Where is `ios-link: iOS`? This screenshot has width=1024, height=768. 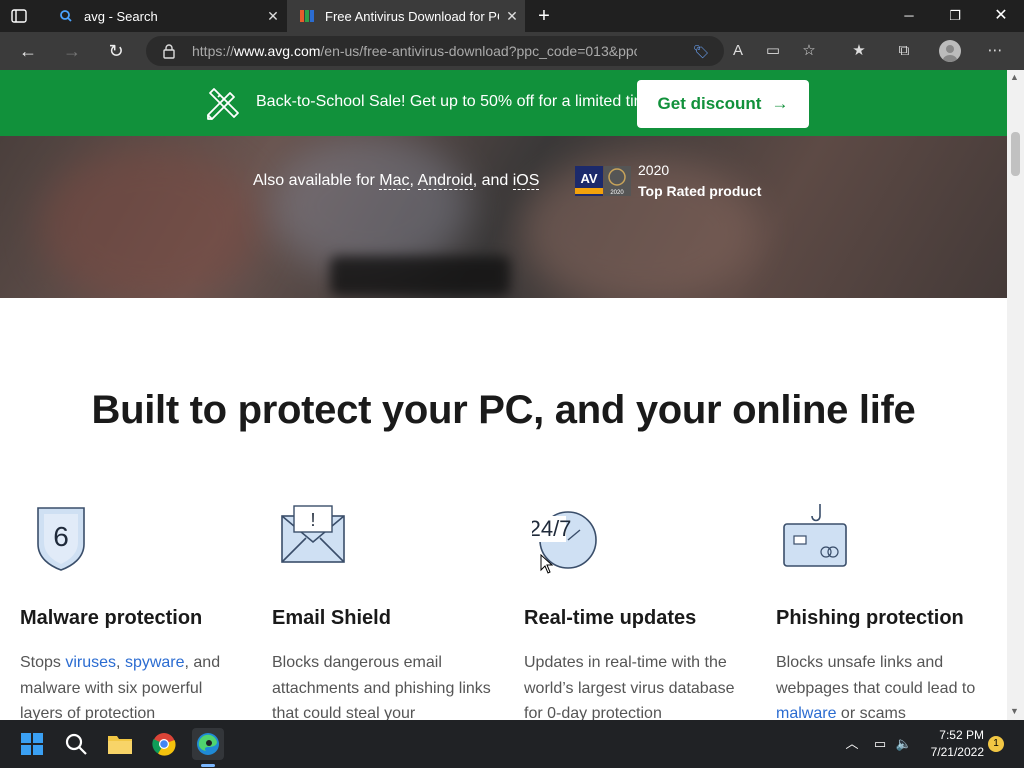 ios-link: iOS is located at coordinates (526, 181).